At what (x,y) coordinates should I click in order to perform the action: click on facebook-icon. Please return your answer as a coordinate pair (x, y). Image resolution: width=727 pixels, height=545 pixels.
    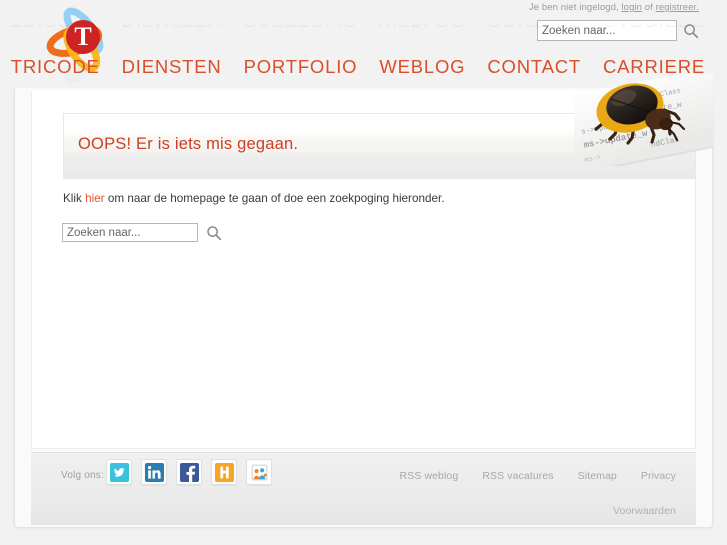
    Looking at the image, I should click on (189, 472).